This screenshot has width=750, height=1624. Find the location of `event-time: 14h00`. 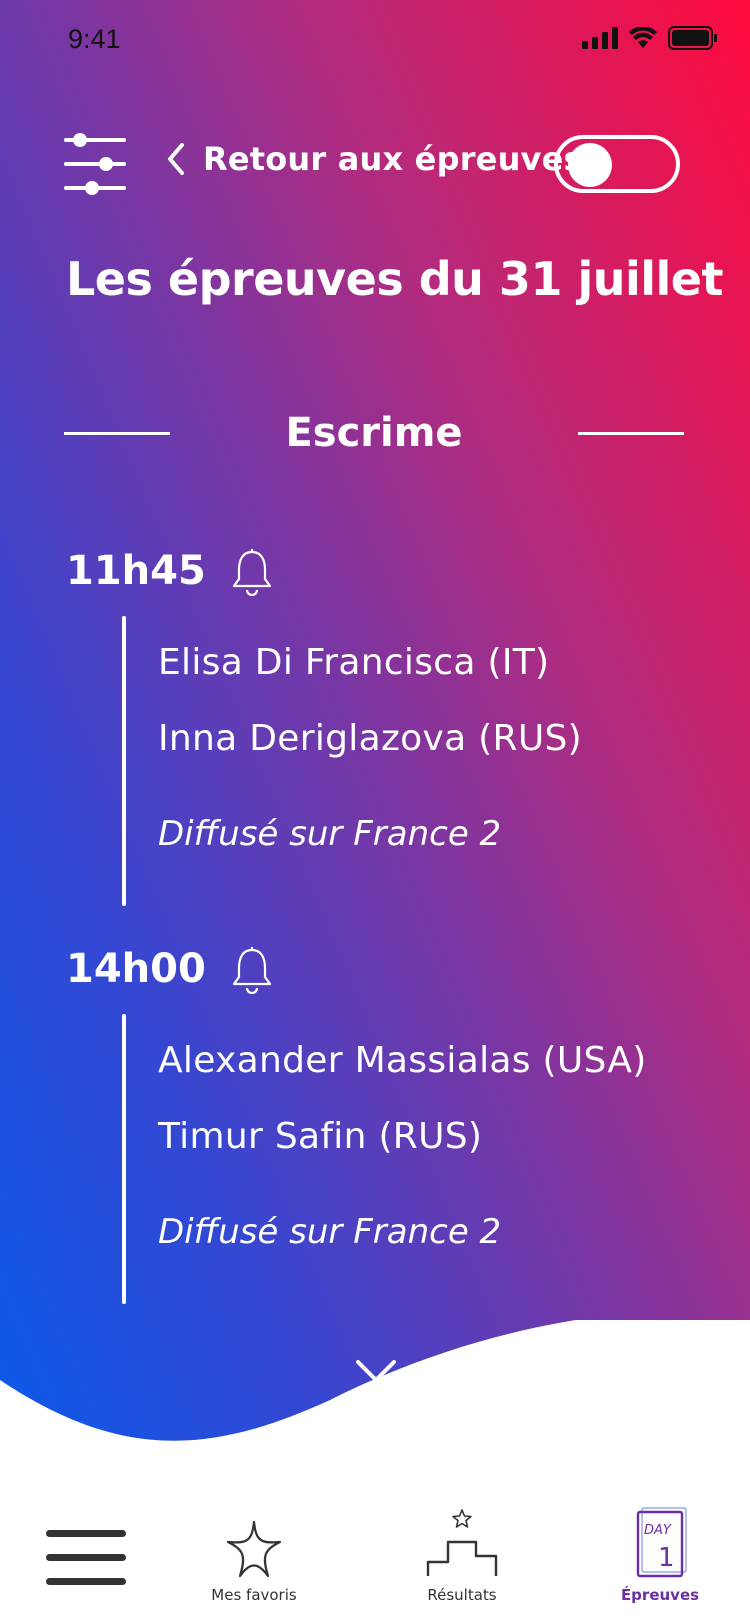

event-time: 14h00 is located at coordinates (136, 969).